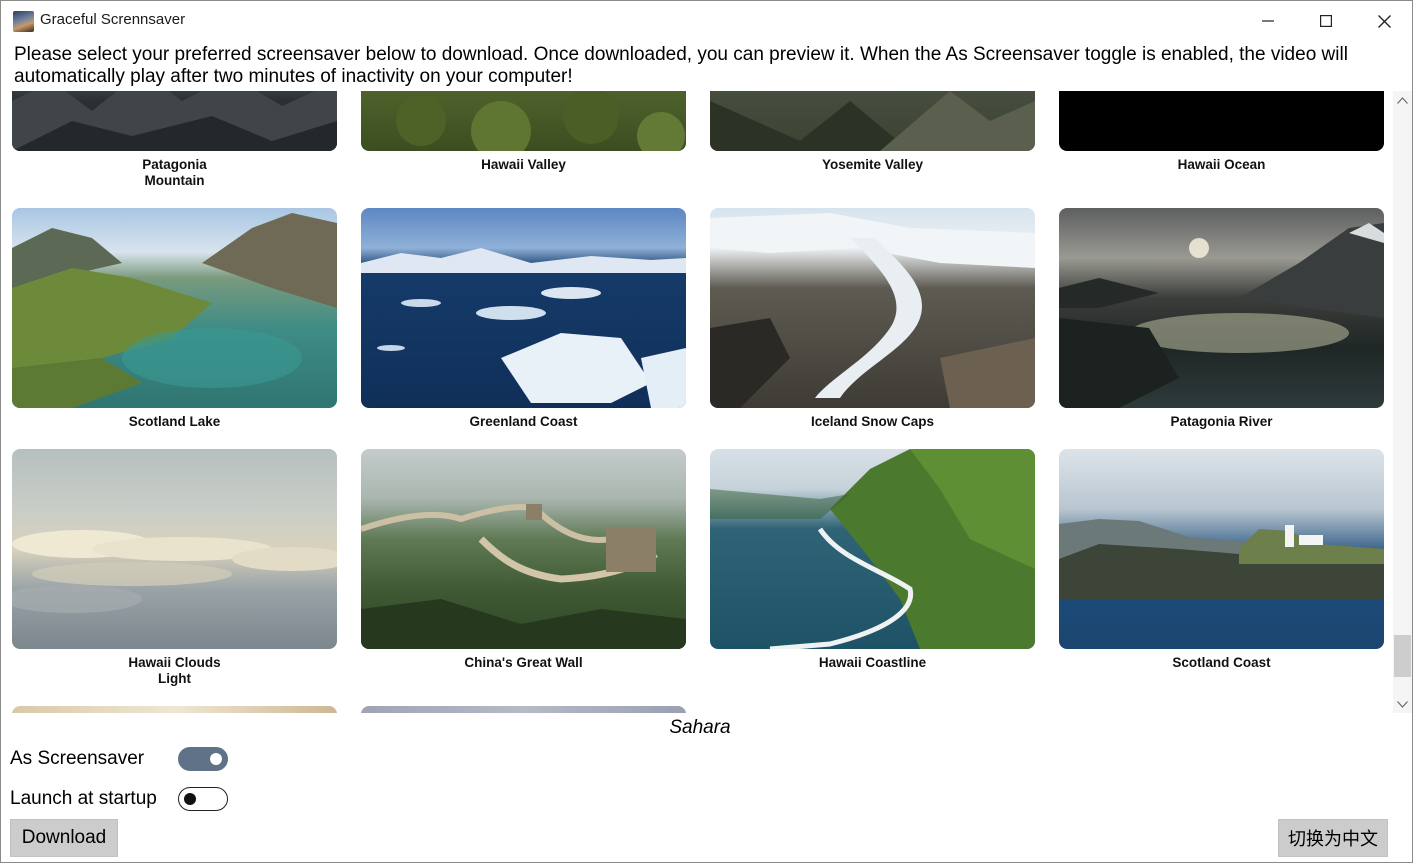 The height and width of the screenshot is (863, 1413). I want to click on as-screensaver-label: As Screensaver, so click(77, 758).